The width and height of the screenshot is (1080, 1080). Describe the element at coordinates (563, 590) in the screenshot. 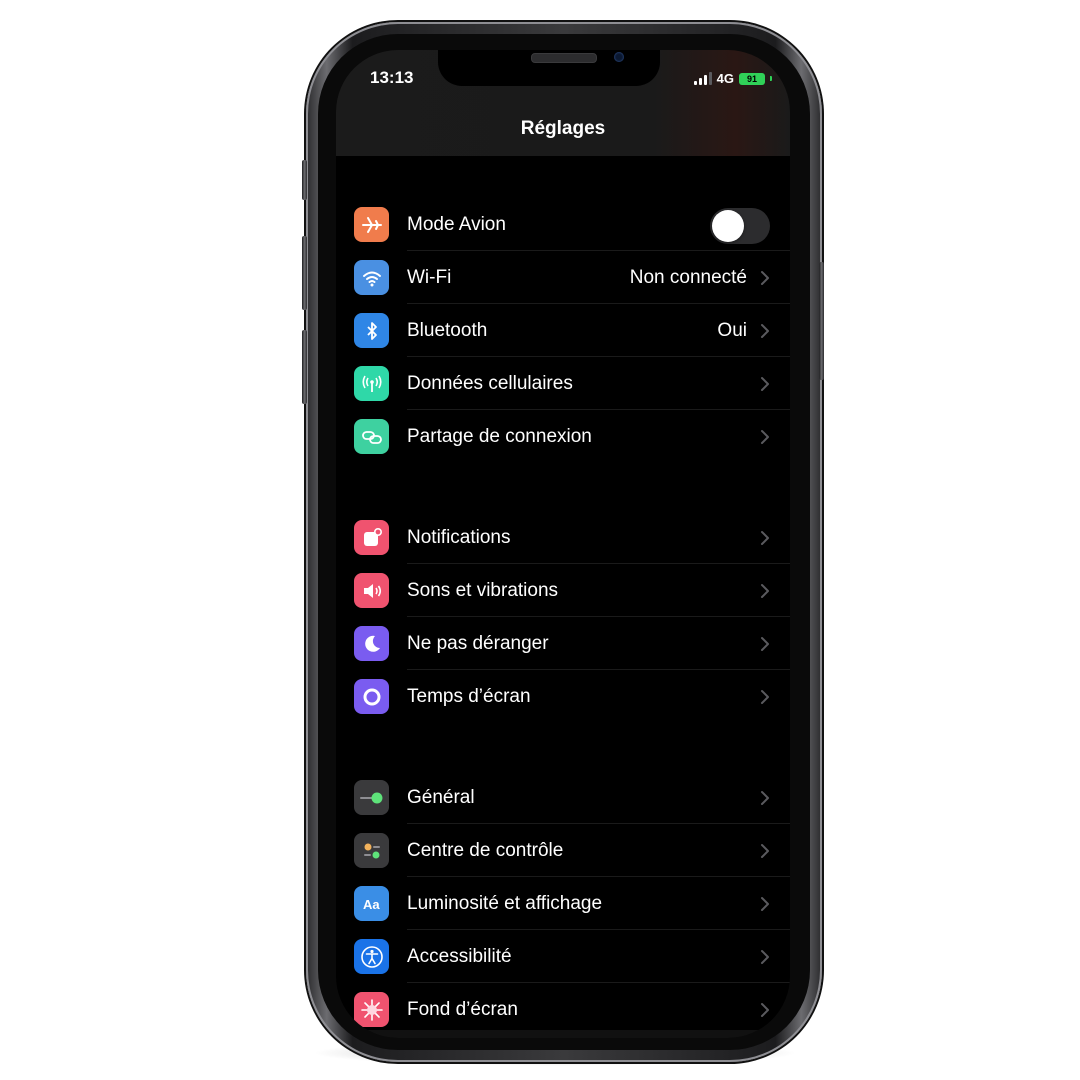

I see `row-sons-et-vibrations: Sons et vibrations` at that location.